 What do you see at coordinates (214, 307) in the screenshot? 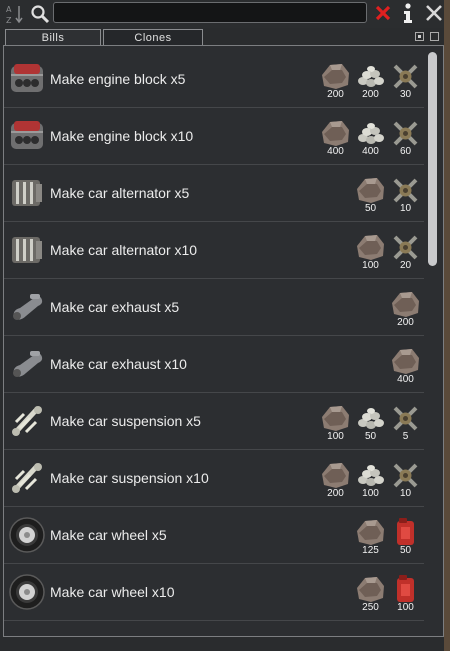
I see `bill-row: Make car exhaust x5 200` at bounding box center [214, 307].